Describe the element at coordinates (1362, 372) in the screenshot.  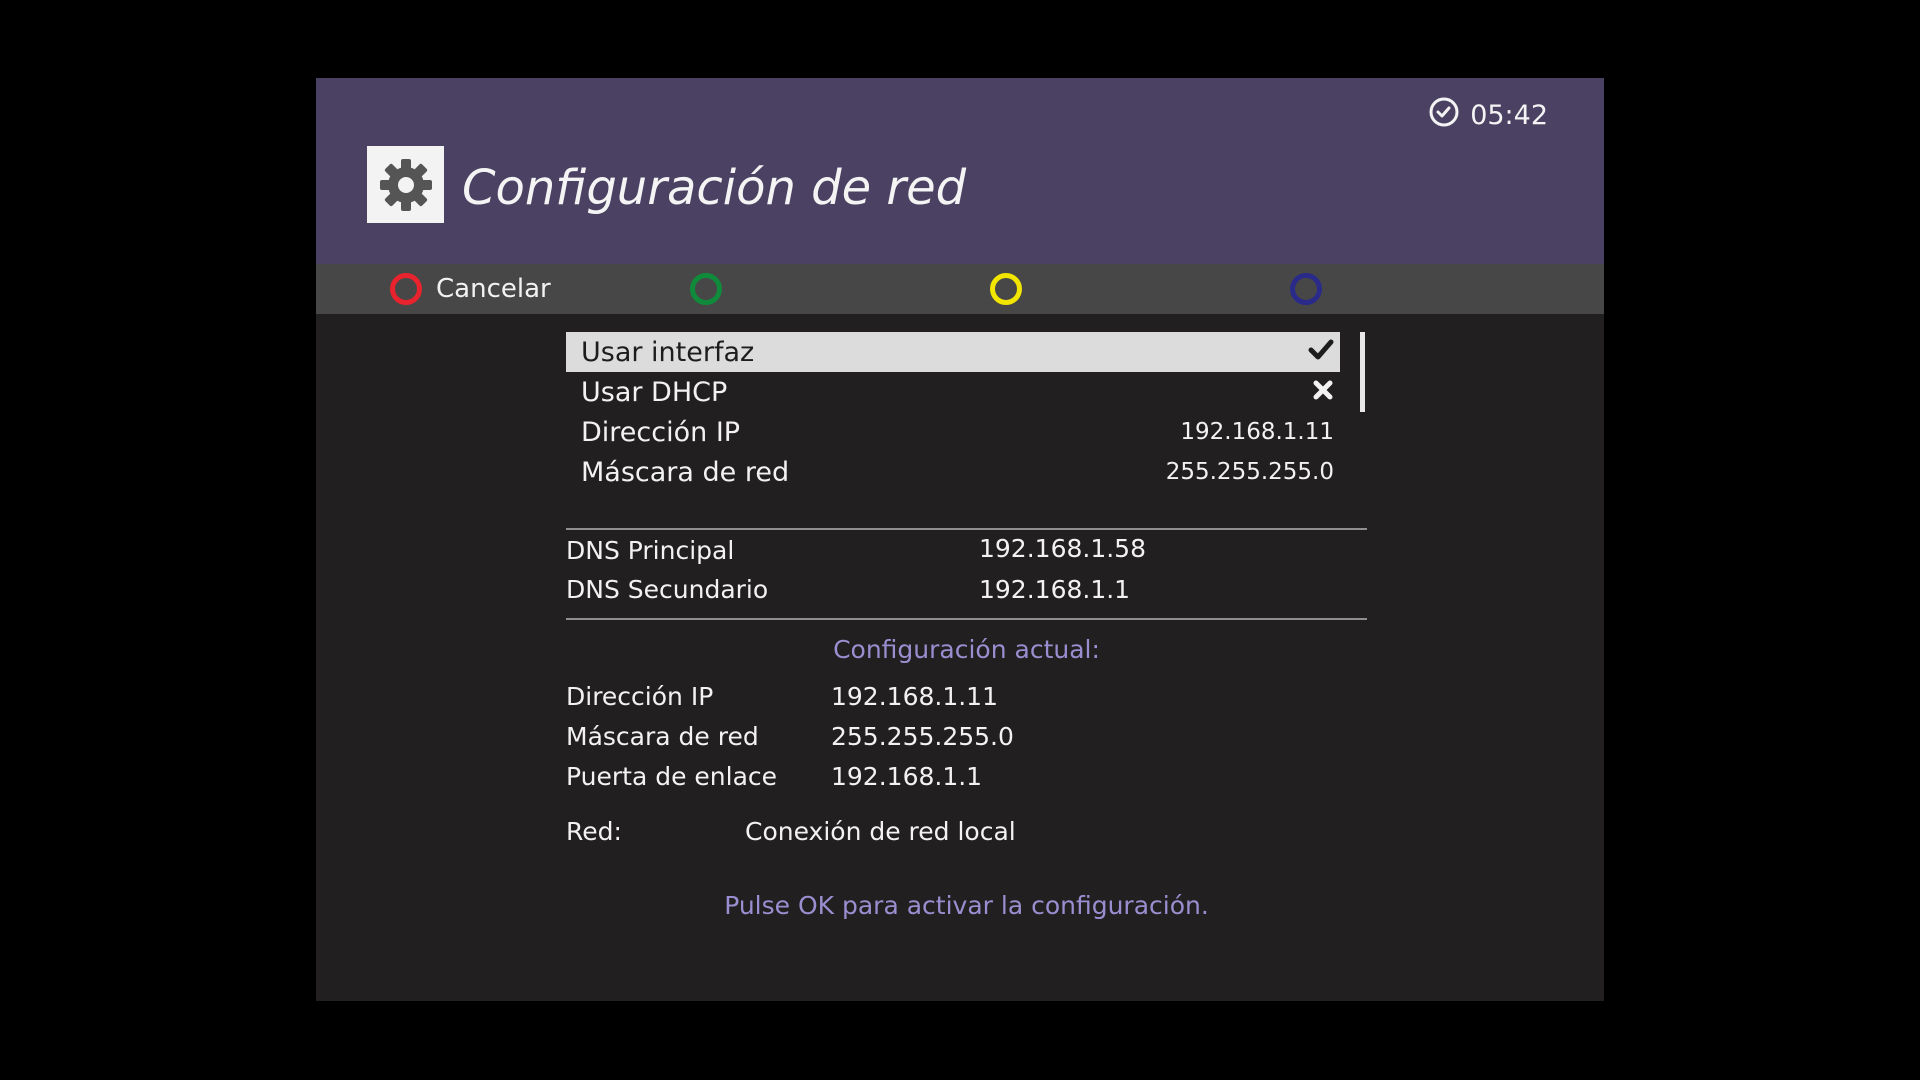
I see `scrollbar` at that location.